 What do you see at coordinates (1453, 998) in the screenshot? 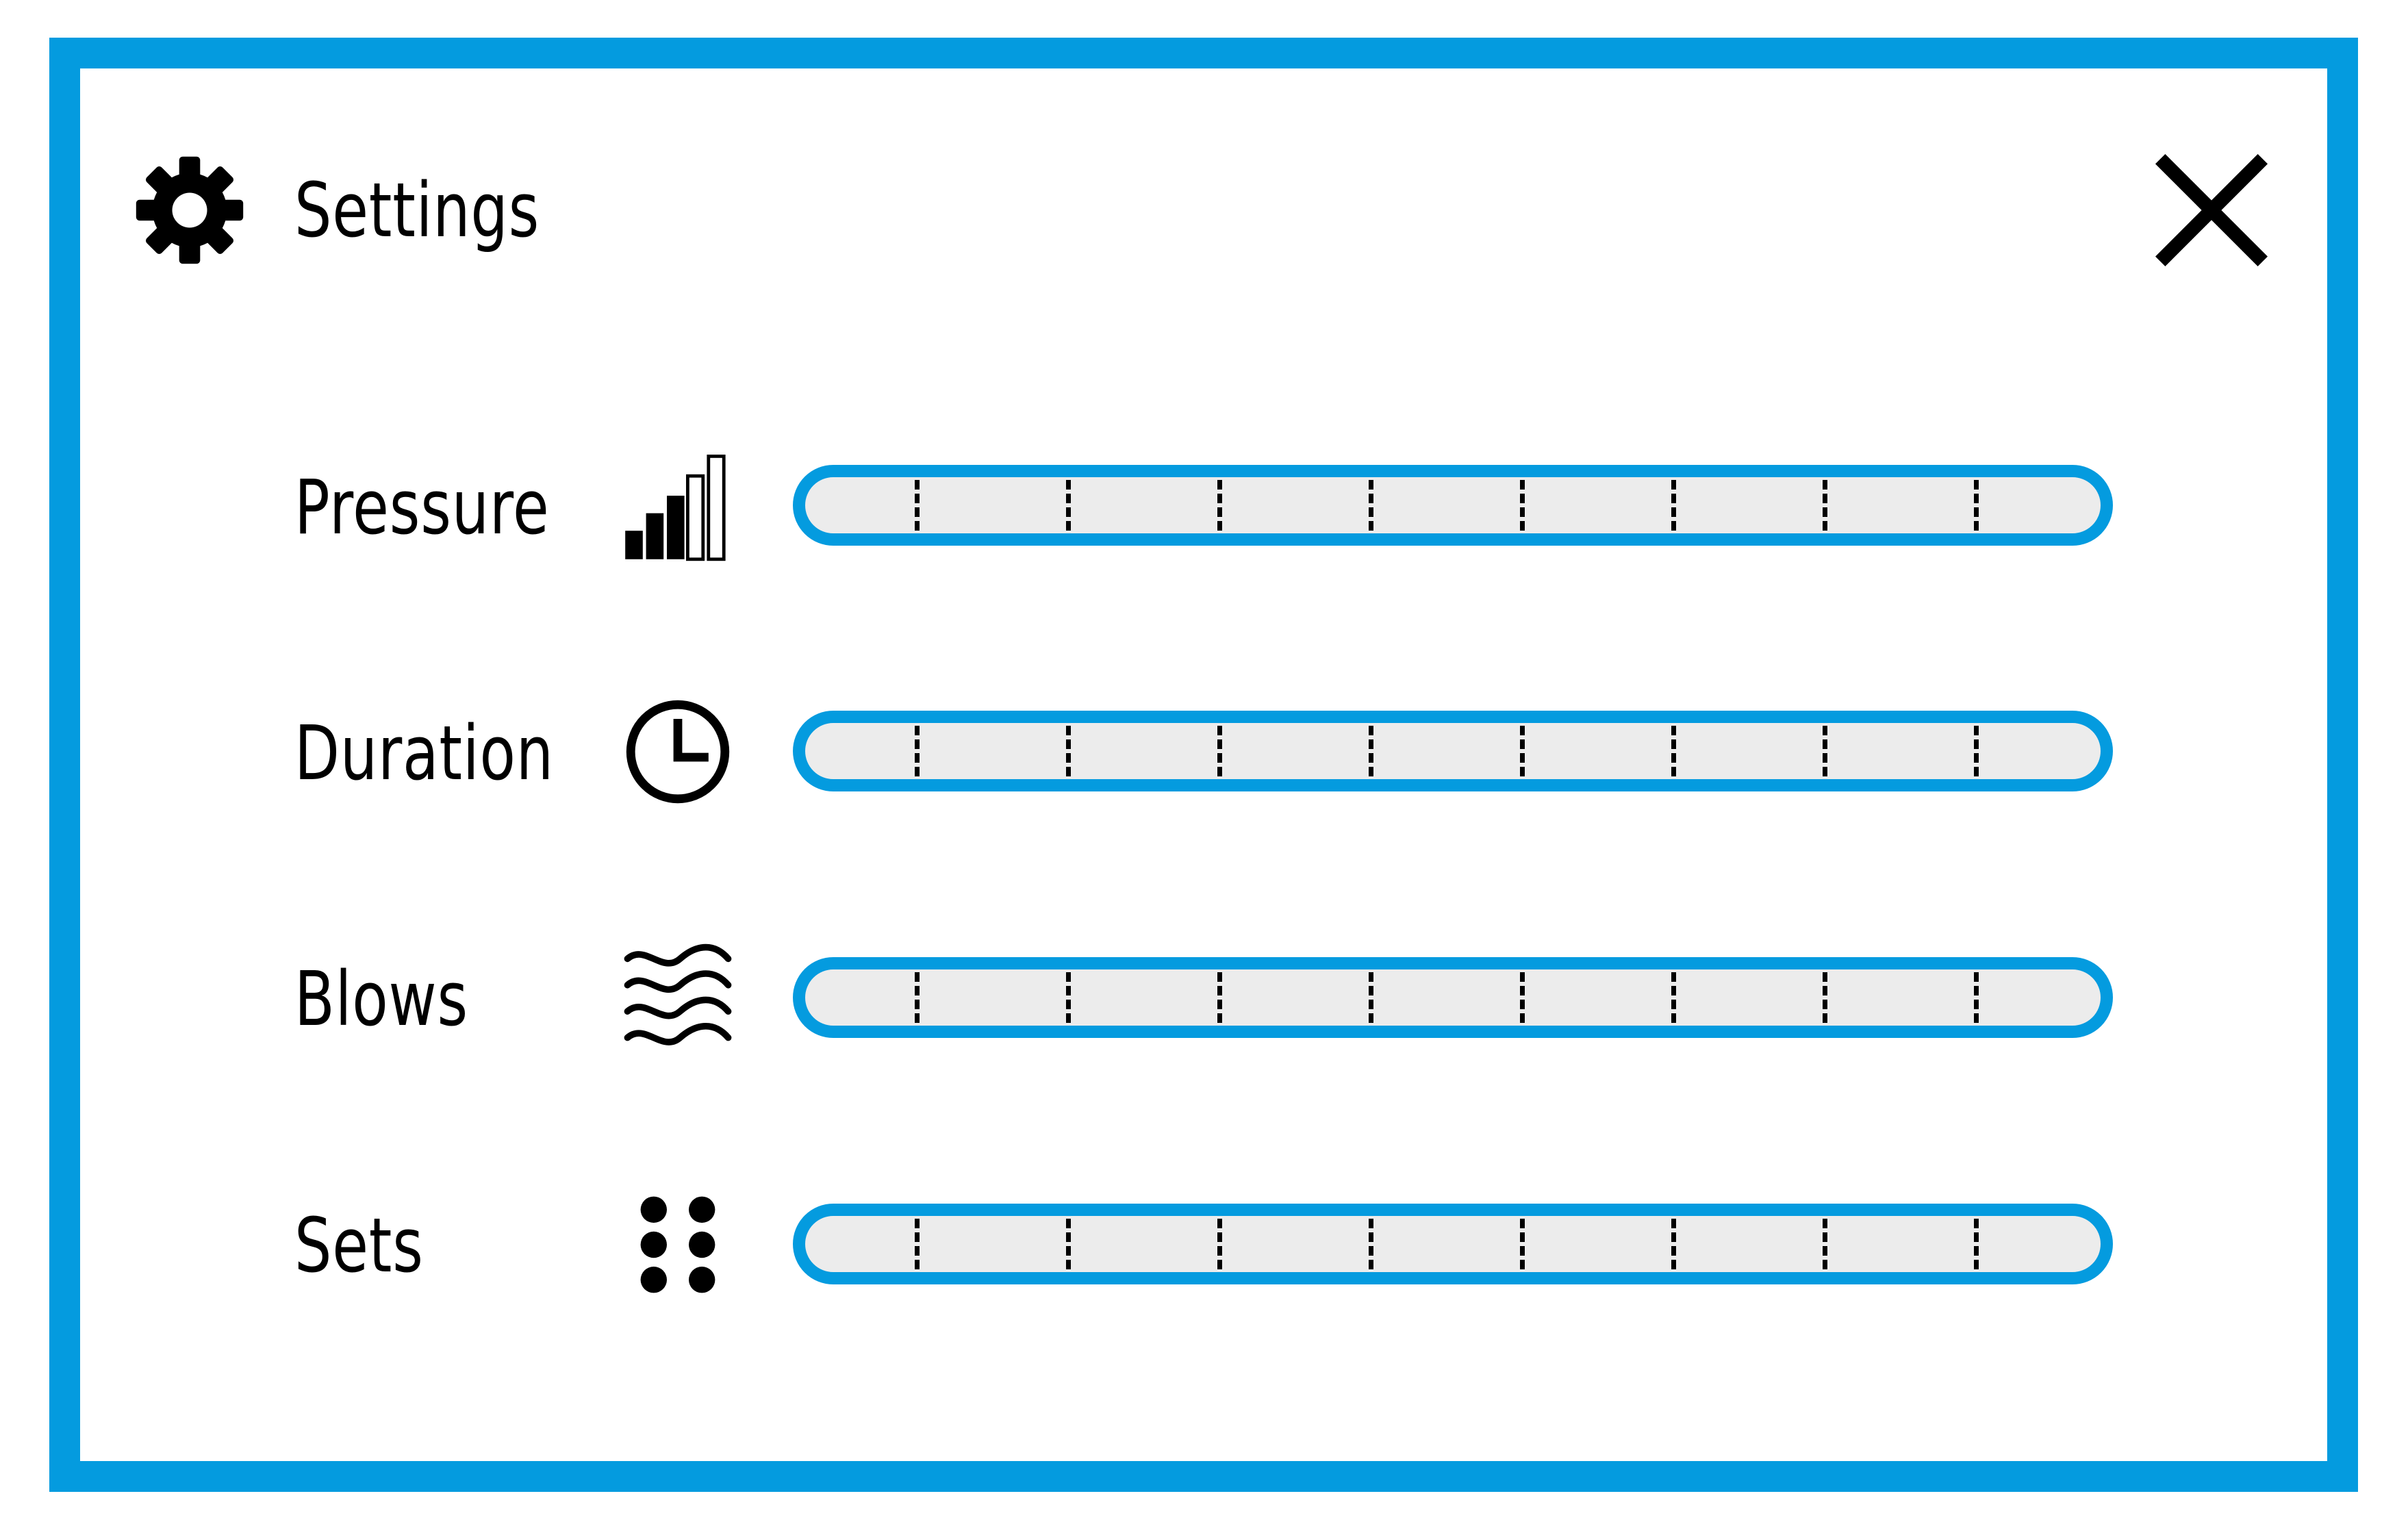
I see `blows-slider` at bounding box center [1453, 998].